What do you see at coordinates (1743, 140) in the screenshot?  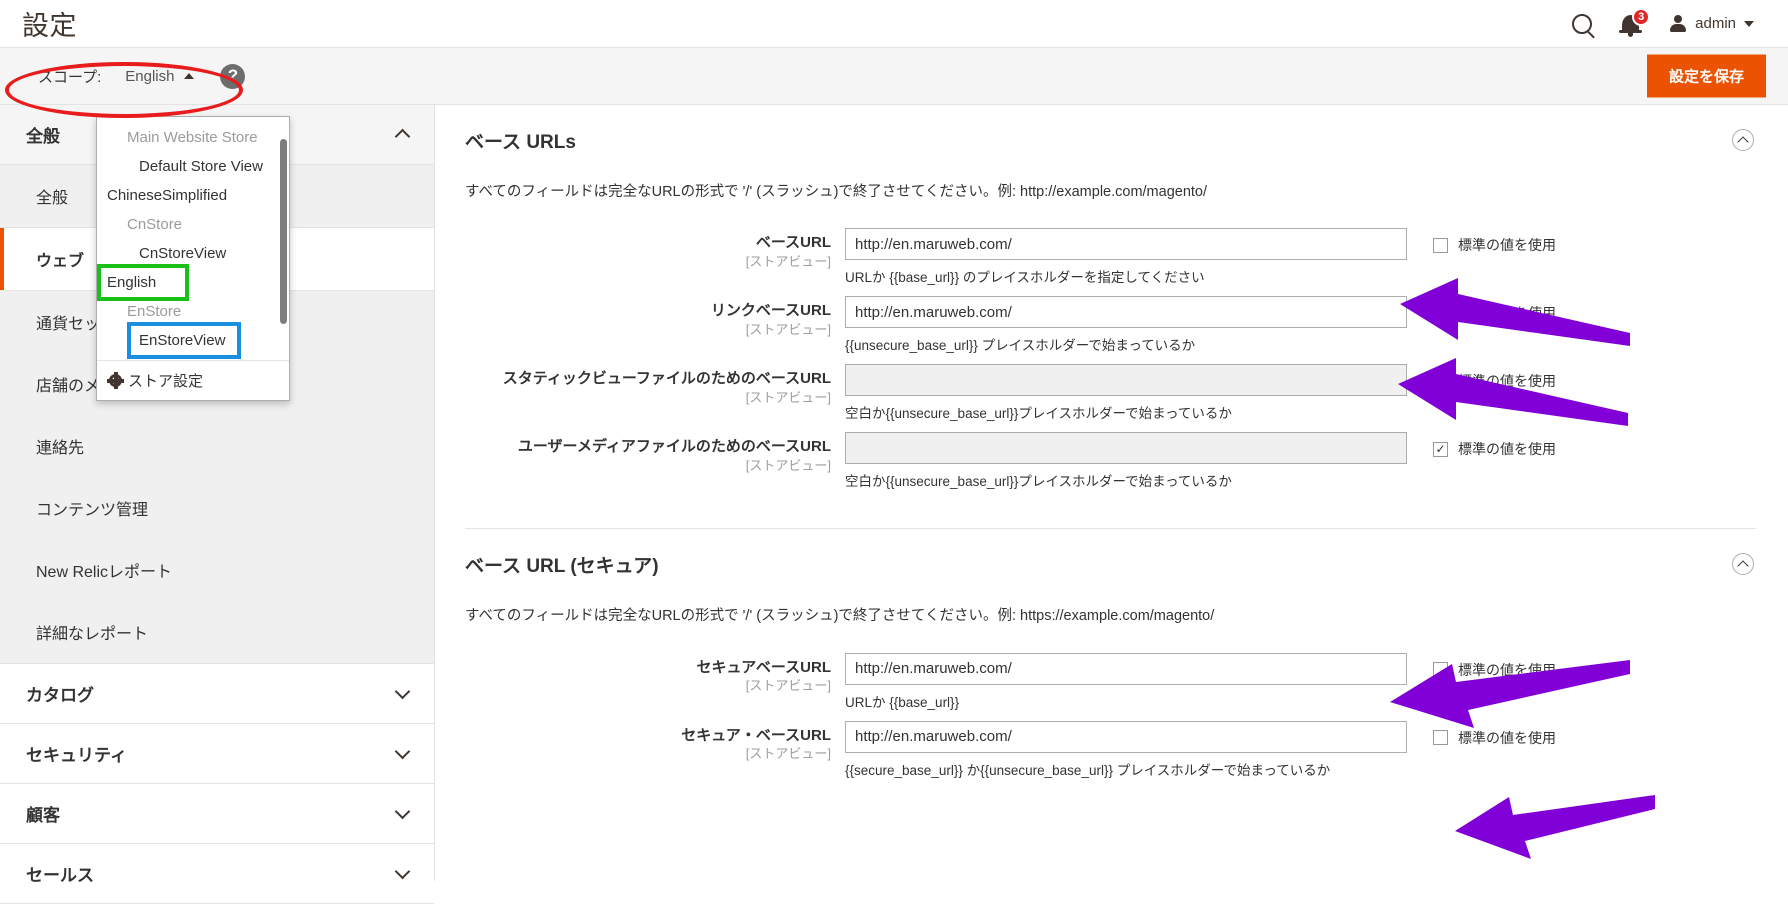 I see `fieldset-base-urls-collapse-icon` at bounding box center [1743, 140].